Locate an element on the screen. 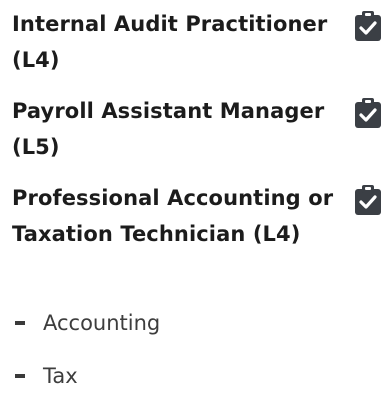 Image resolution: width=381 pixels, height=411 pixels. list-item-accounting: Accounting is located at coordinates (196, 331).